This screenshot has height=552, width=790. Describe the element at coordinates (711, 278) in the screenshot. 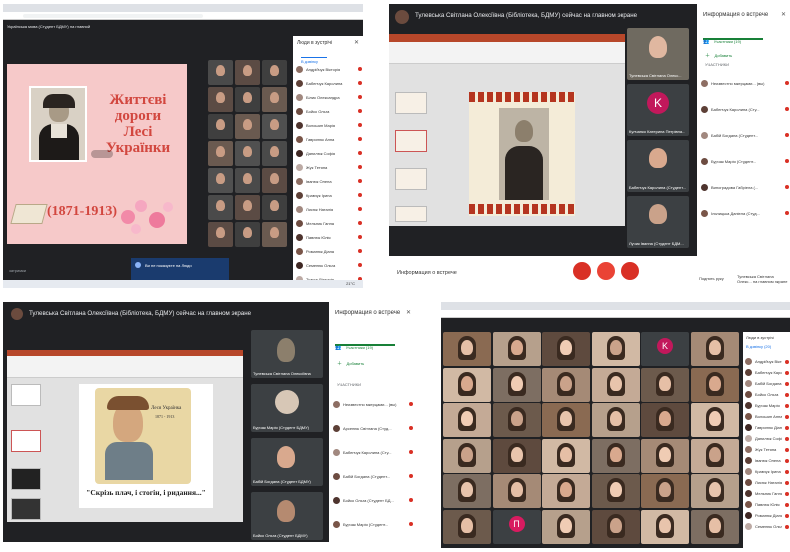

I see `raise-hand-button: Поднять руку` at that location.